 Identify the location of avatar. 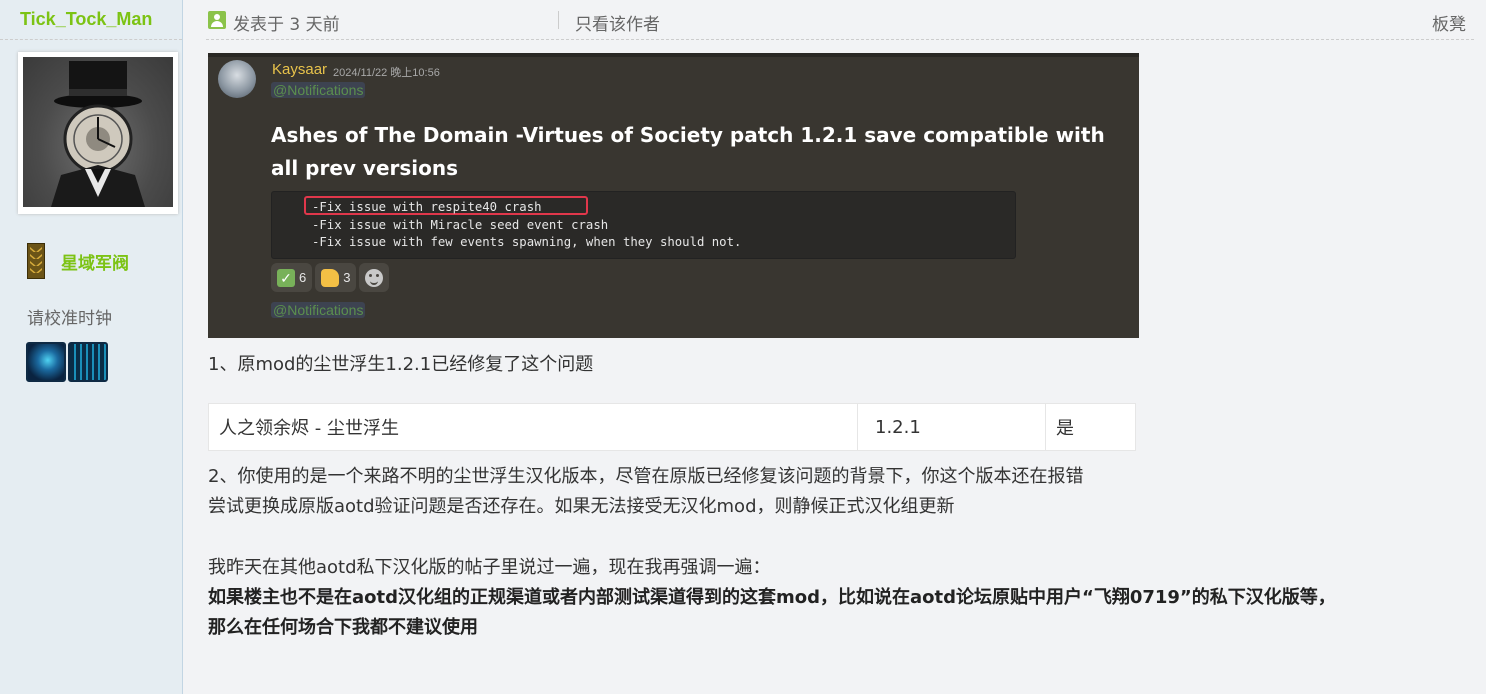
(98, 132).